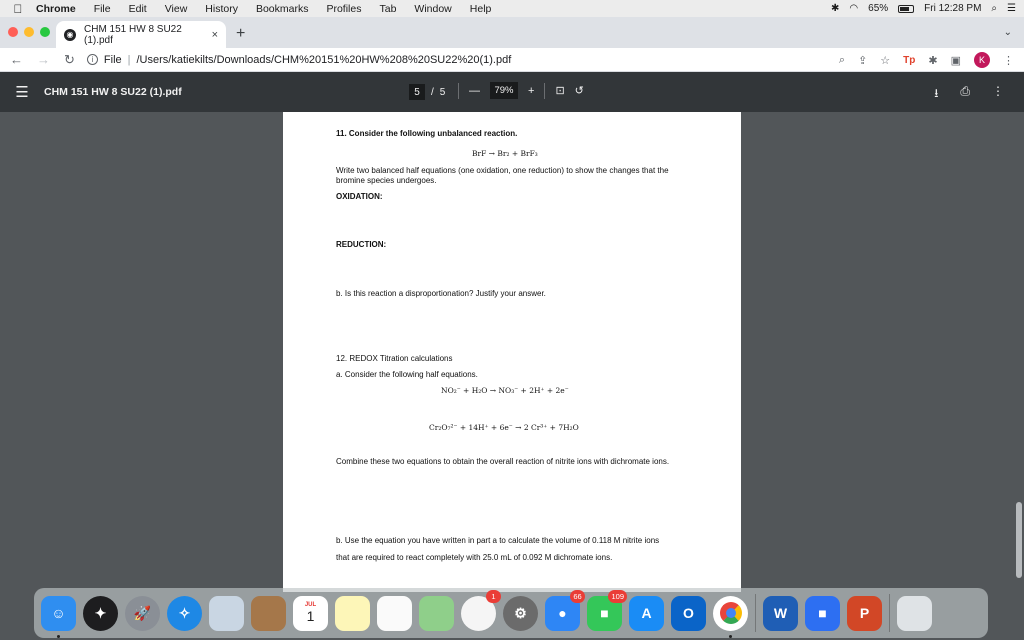  I want to click on siri-icon: ✦, so click(100, 613).